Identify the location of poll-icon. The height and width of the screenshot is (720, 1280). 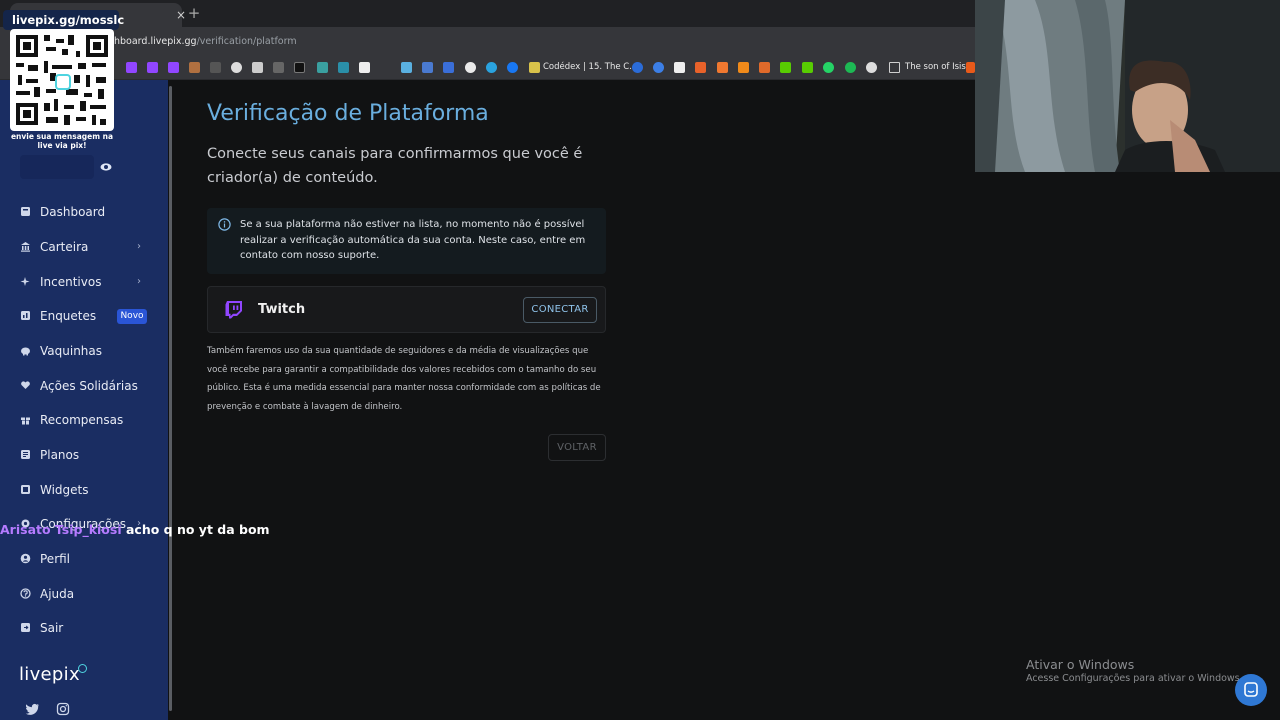
(25, 315).